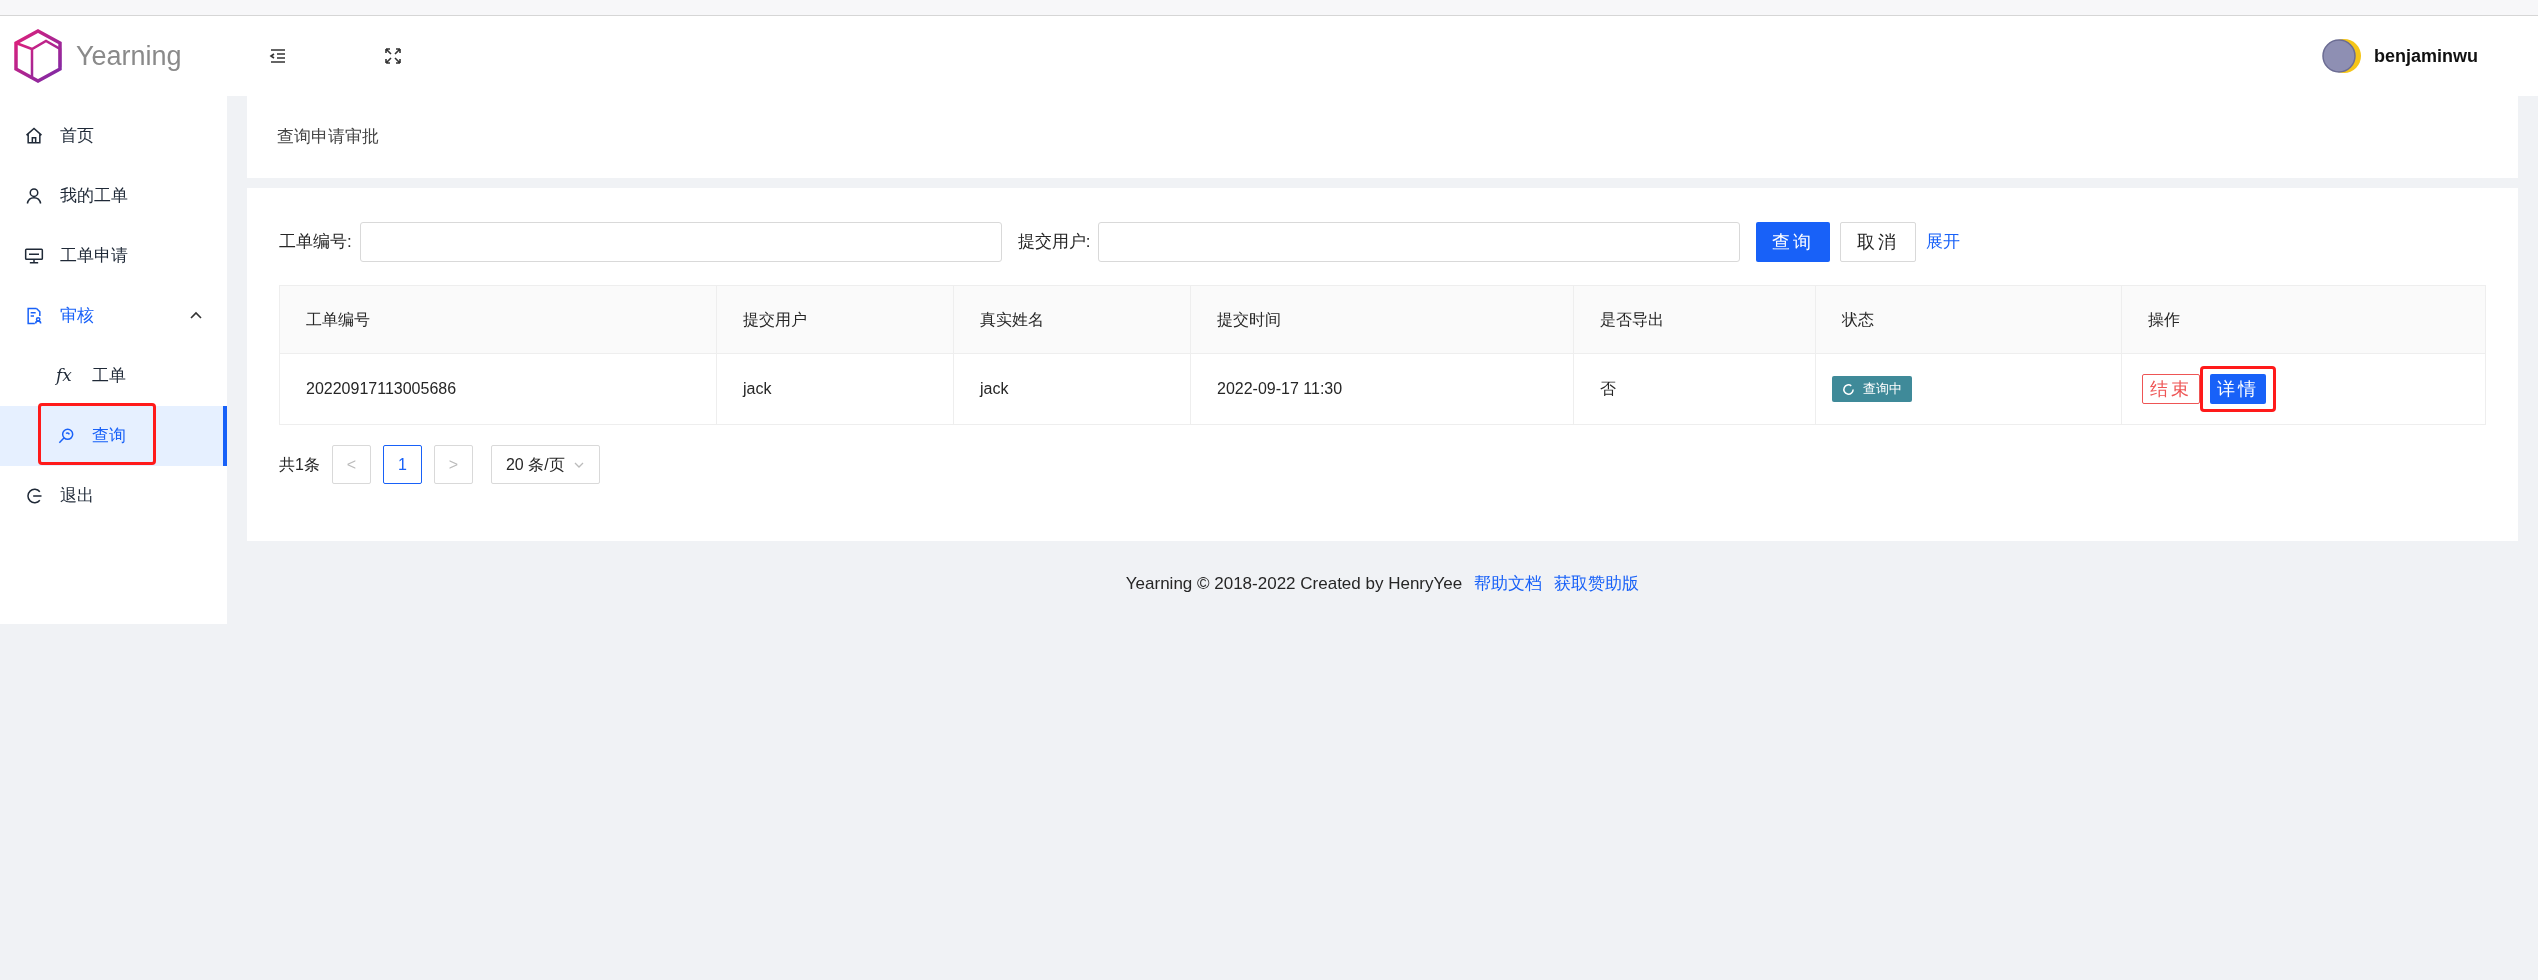 This screenshot has width=2538, height=980. I want to click on page-size-select: 20 条/页, so click(545, 464).